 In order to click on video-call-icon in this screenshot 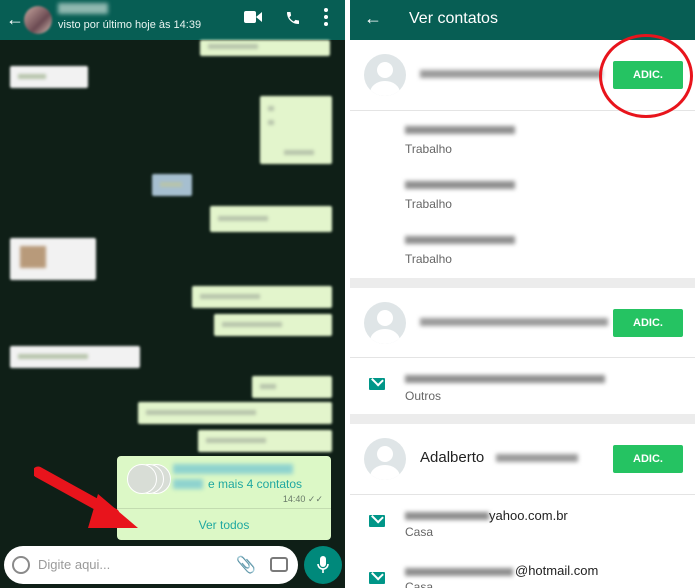, I will do `click(253, 19)`.